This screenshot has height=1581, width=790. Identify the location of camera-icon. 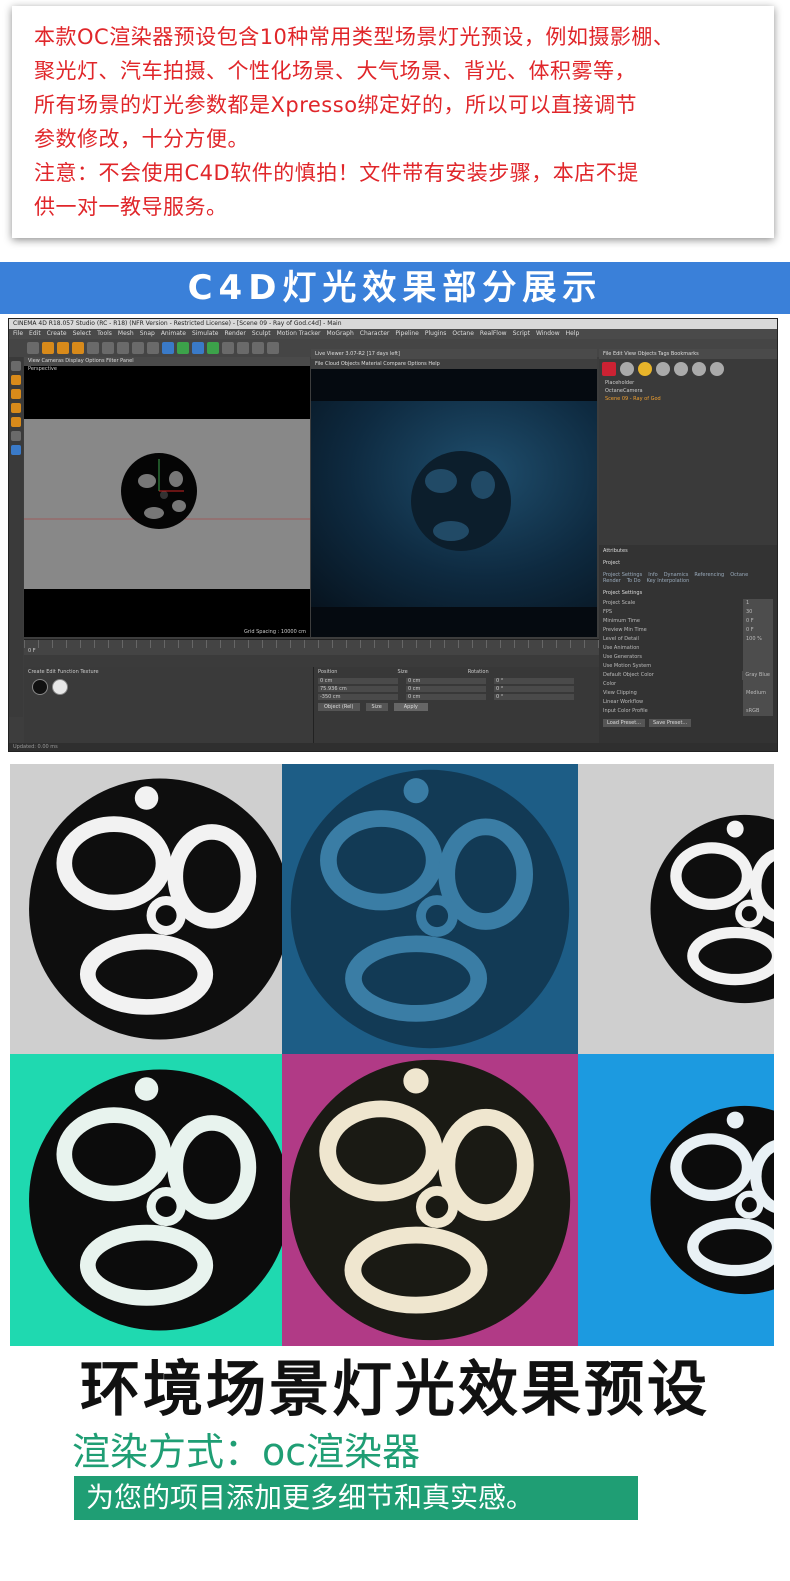
(258, 348).